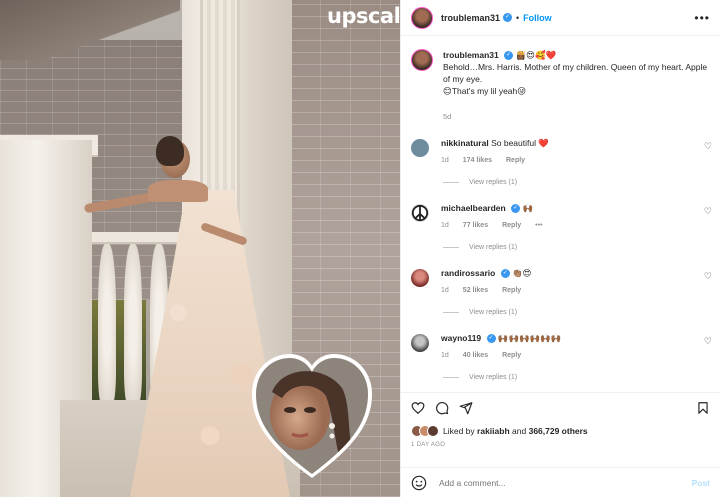 The width and height of the screenshot is (720, 497). What do you see at coordinates (575, 291) in the screenshot?
I see `comment-meta: 1d 52 likes Reply` at bounding box center [575, 291].